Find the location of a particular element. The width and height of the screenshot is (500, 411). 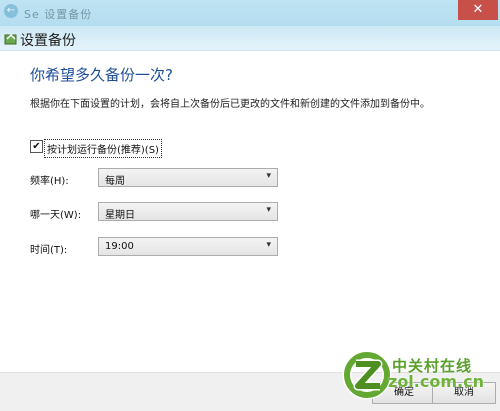

back-arrow-icon: ← is located at coordinates (11, 11).